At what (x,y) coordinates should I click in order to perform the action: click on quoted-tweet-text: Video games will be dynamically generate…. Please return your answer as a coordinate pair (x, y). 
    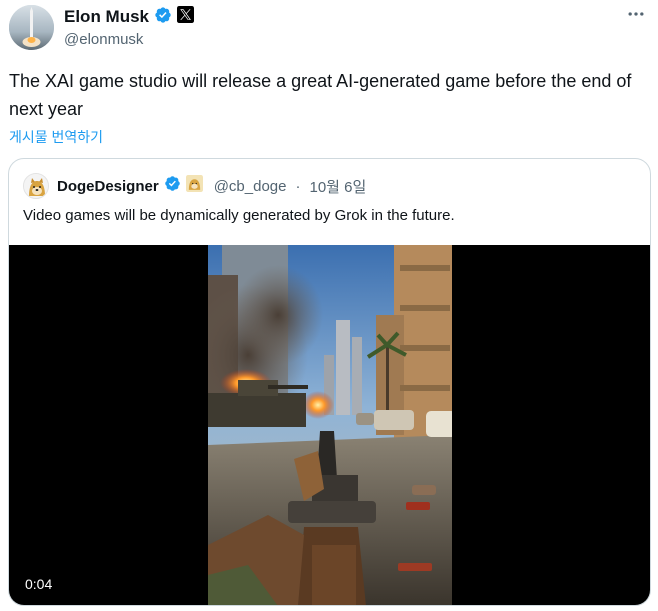
    Looking at the image, I should click on (239, 215).